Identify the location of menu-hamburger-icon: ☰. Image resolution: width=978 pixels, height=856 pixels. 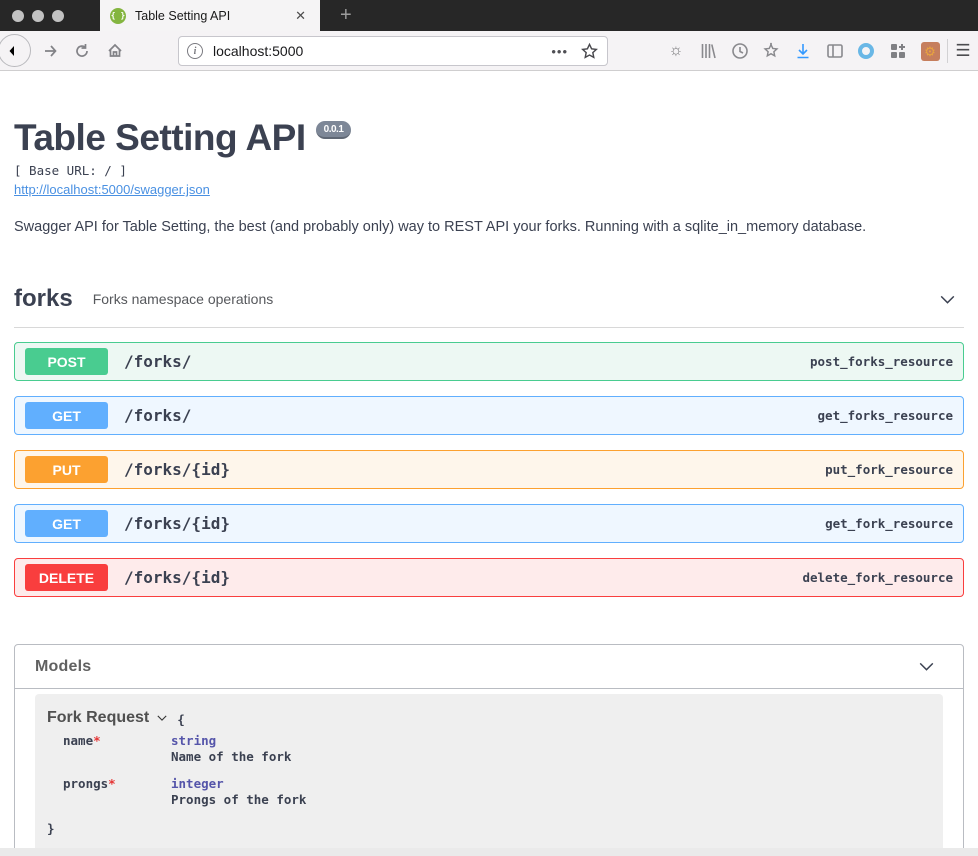
(963, 51).